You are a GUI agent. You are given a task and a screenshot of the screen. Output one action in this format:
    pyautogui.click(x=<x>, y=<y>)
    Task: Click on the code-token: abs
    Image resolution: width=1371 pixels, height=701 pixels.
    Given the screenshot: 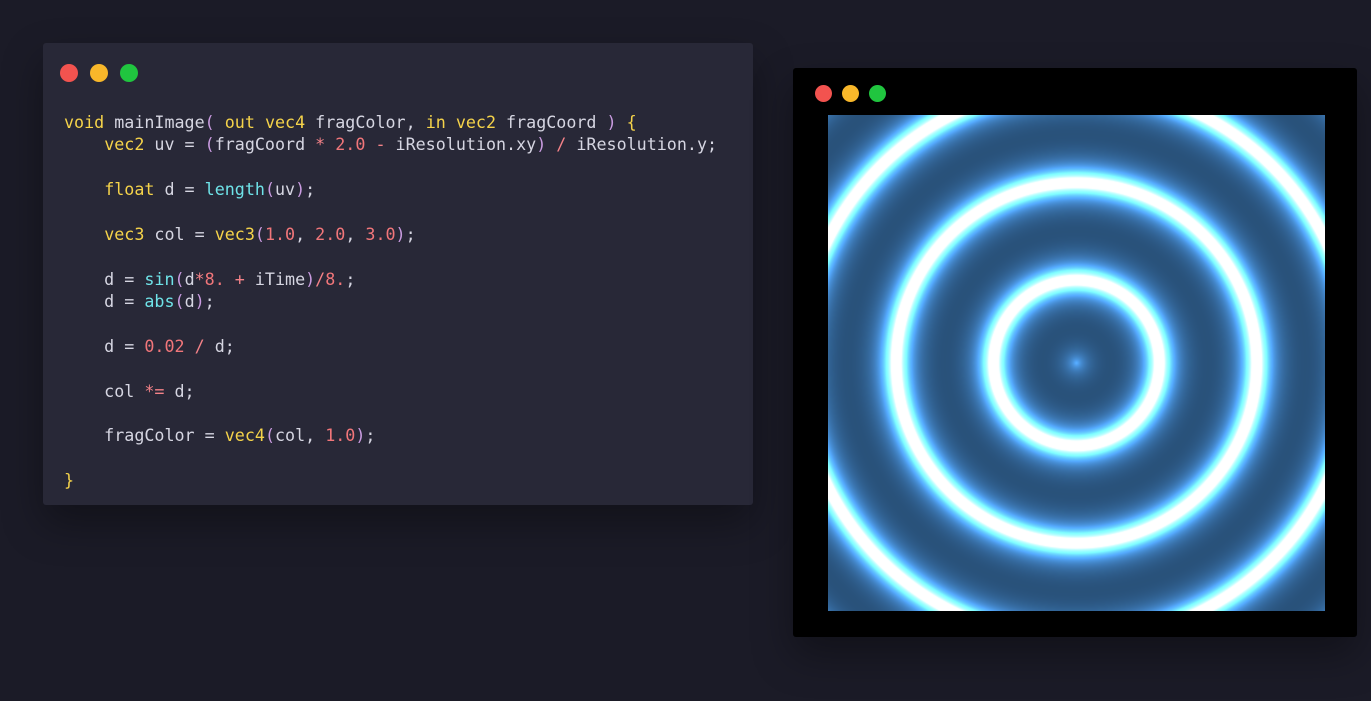 What is the action you would take?
    pyautogui.click(x=159, y=301)
    